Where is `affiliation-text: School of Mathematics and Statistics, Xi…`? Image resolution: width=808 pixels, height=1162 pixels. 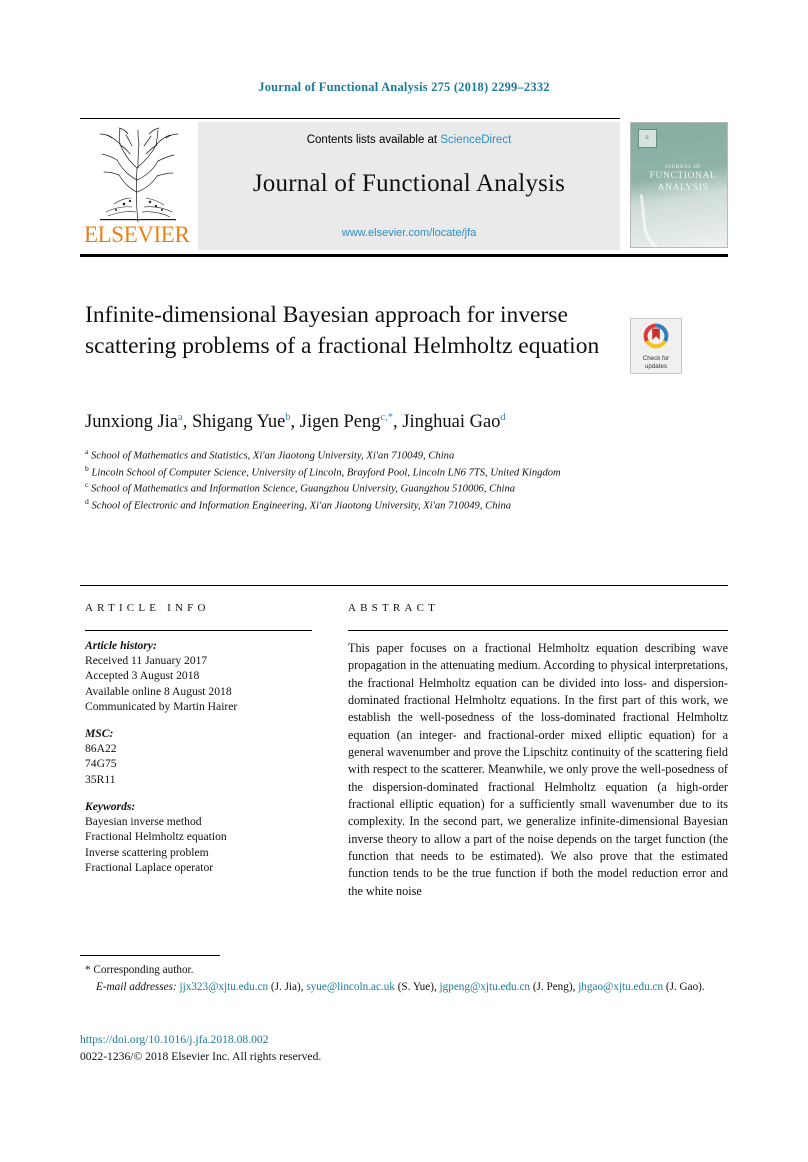 affiliation-text: School of Mathematics and Statistics, Xi… is located at coordinates (273, 456).